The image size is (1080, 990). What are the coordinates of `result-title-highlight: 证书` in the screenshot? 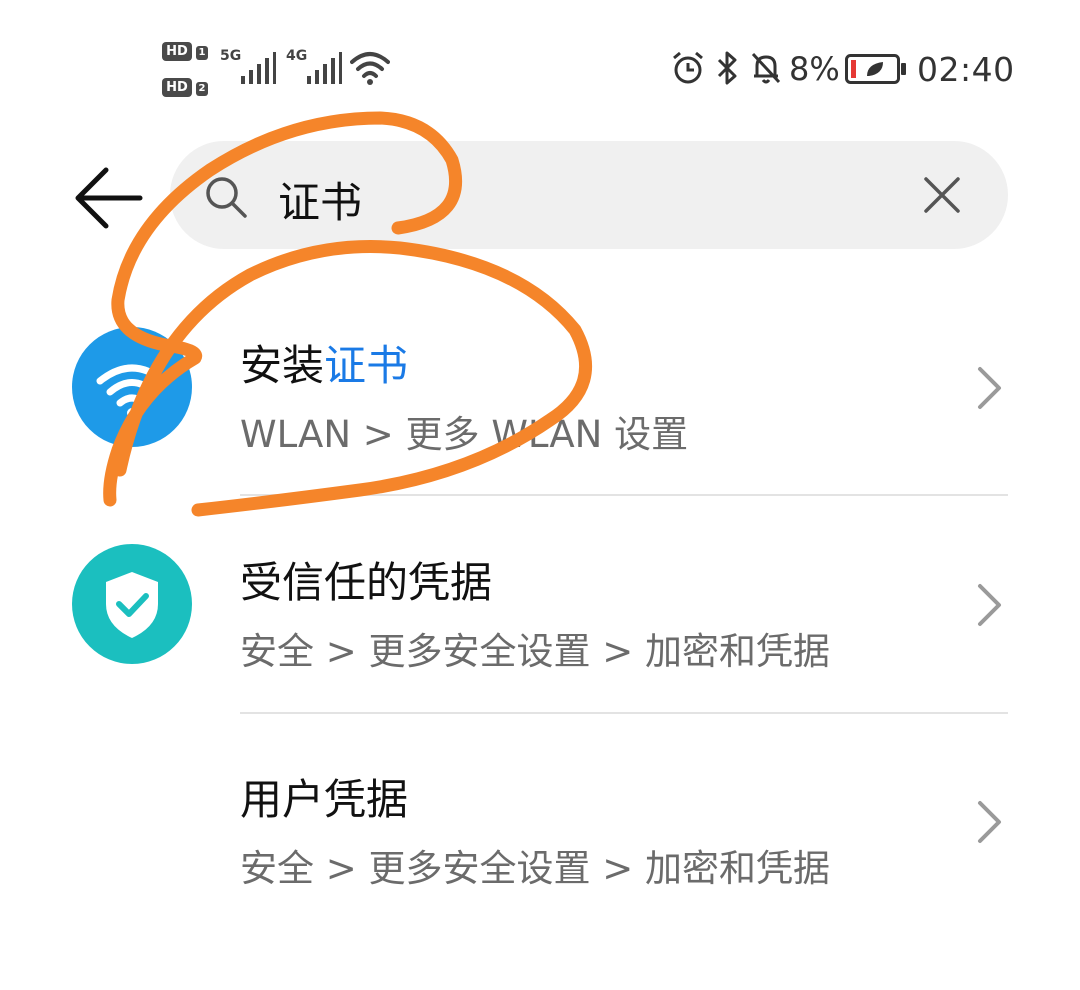 It's located at (366, 365).